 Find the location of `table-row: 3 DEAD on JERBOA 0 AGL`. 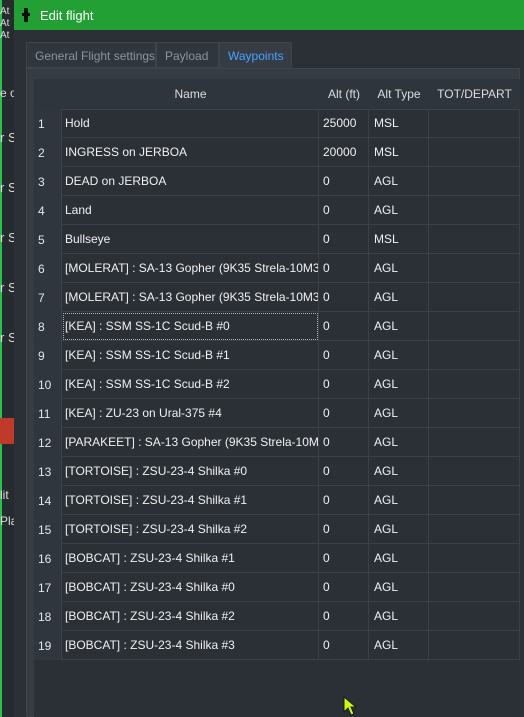

table-row: 3 DEAD on JERBOA 0 AGL is located at coordinates (277, 181).